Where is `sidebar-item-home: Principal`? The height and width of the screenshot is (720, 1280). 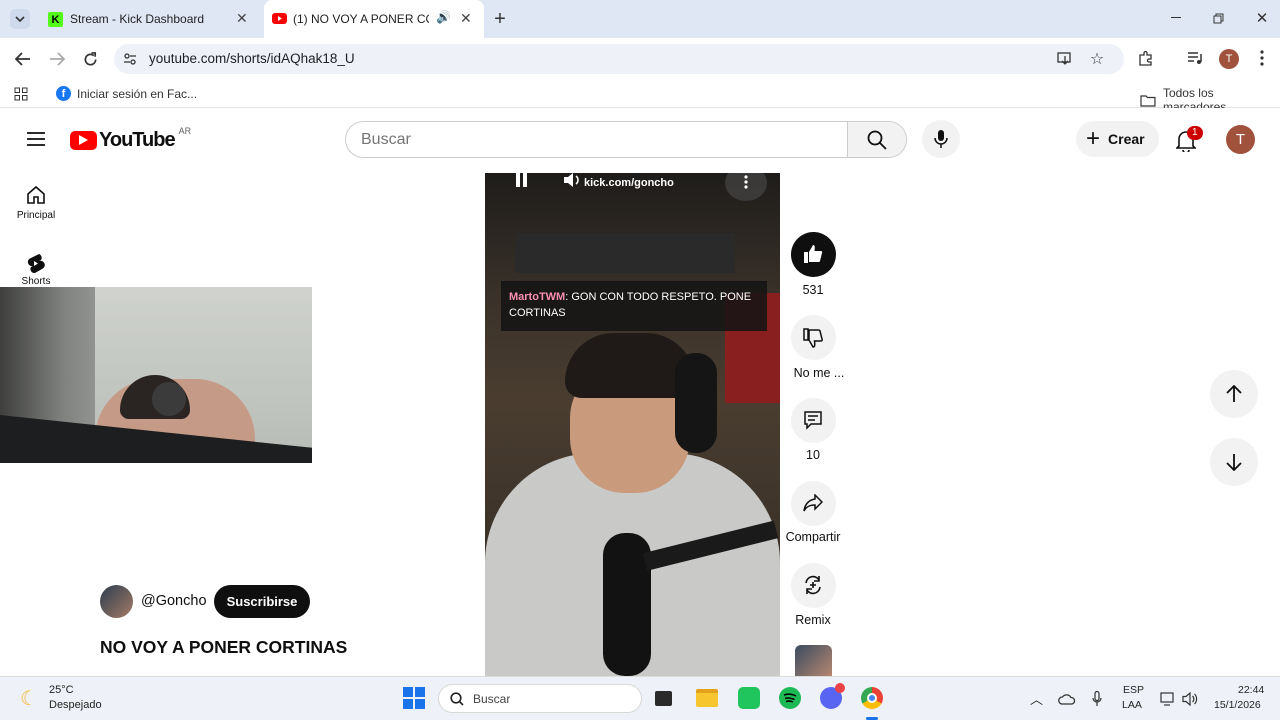 sidebar-item-home: Principal is located at coordinates (36, 208).